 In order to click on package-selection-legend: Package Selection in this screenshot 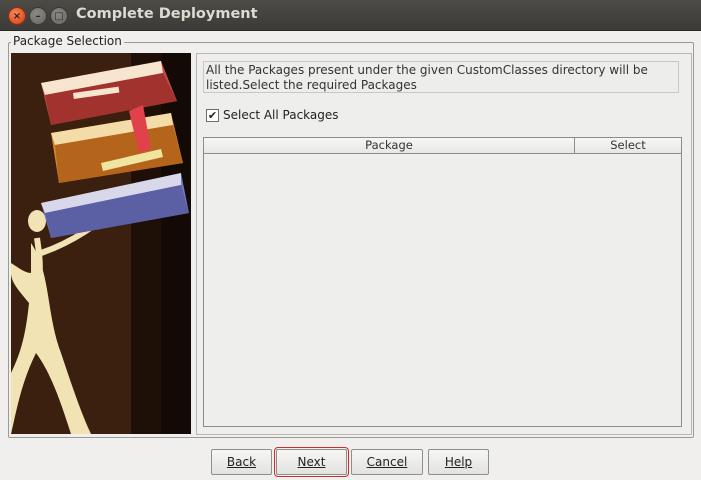, I will do `click(67, 41)`.